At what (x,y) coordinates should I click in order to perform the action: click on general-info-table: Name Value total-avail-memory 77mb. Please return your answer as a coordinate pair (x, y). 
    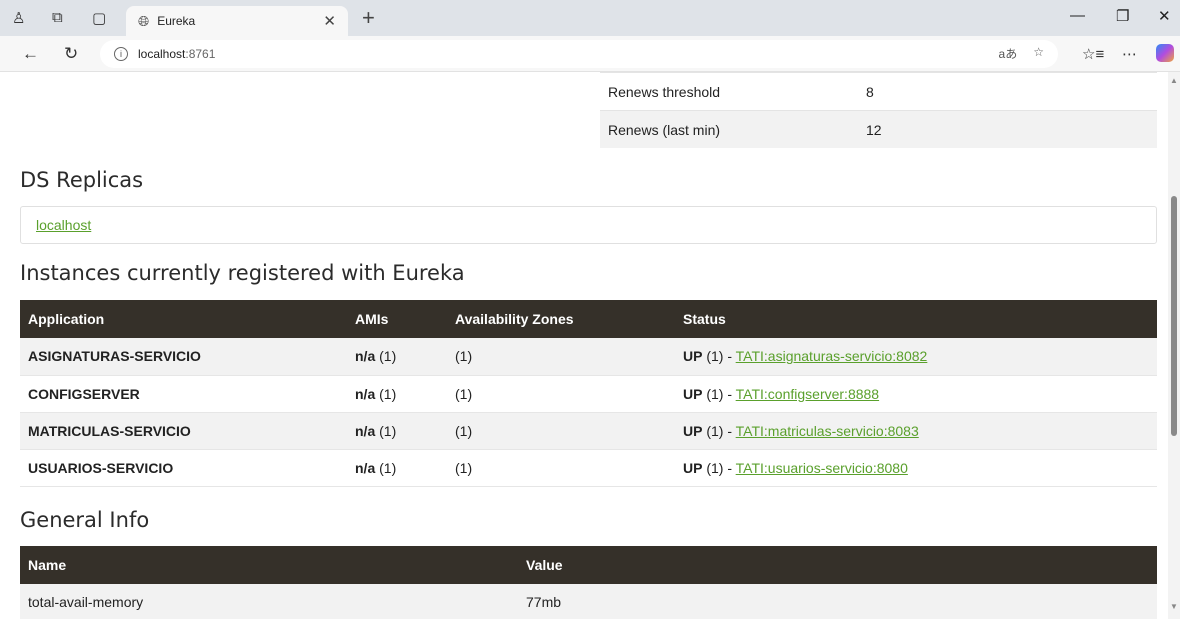
    Looking at the image, I should click on (588, 582).